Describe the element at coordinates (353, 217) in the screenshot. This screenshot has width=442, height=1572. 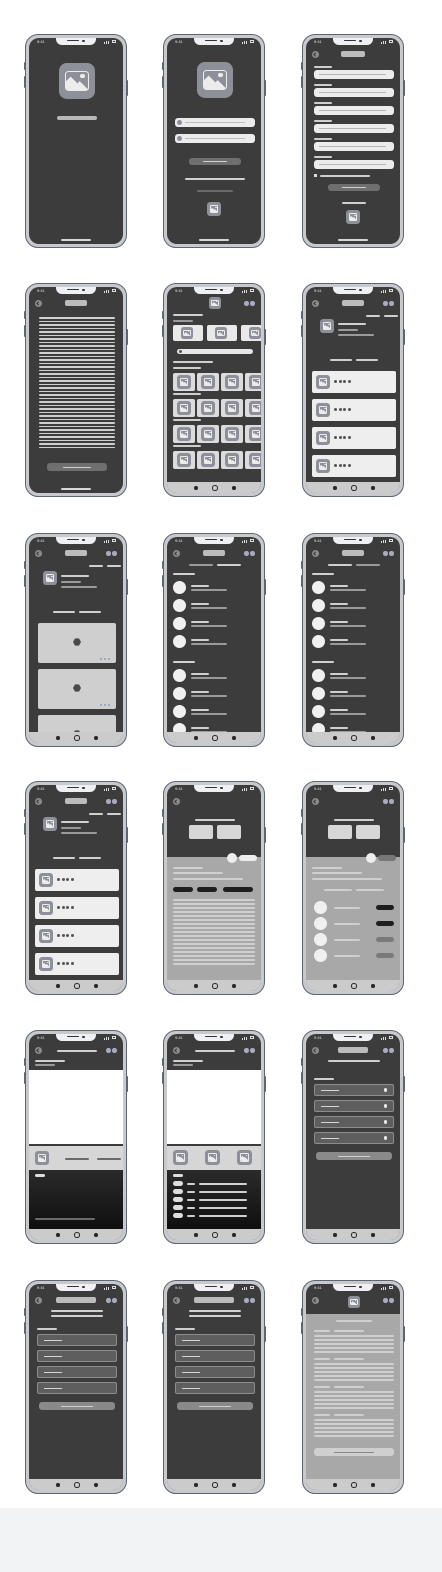
I see `social-login-icon` at that location.